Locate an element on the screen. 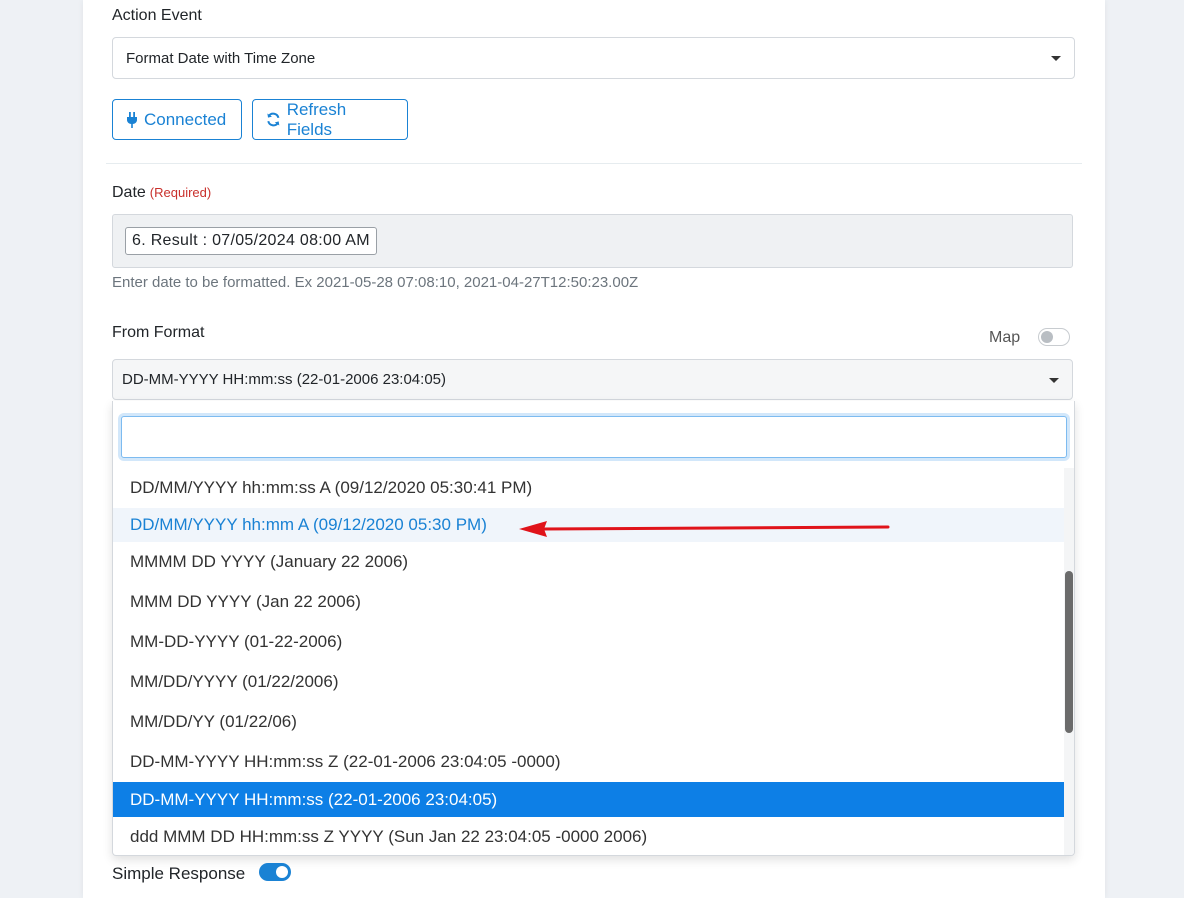  from-format-label: From Format is located at coordinates (158, 332).